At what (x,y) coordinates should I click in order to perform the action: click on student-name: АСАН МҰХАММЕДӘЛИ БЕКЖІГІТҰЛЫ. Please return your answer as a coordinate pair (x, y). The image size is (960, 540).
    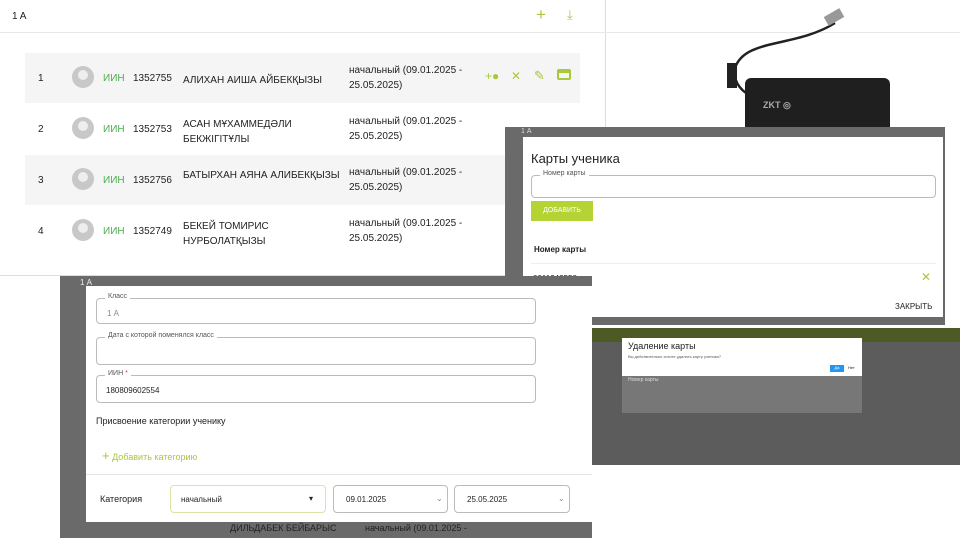
    Looking at the image, I should click on (237, 132).